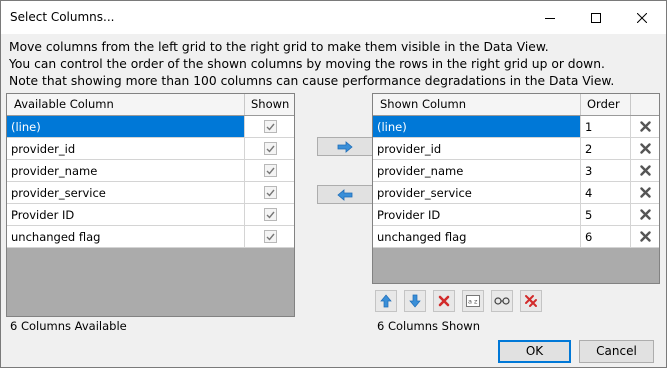 The height and width of the screenshot is (368, 667). I want to click on close-icon, so click(642, 17).